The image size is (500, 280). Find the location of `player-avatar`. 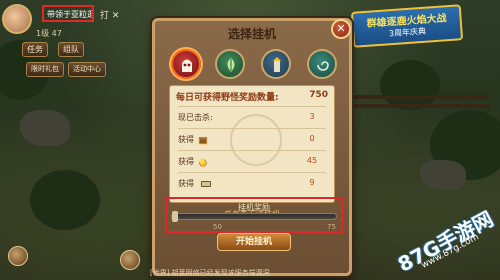

player-avatar is located at coordinates (17, 19).